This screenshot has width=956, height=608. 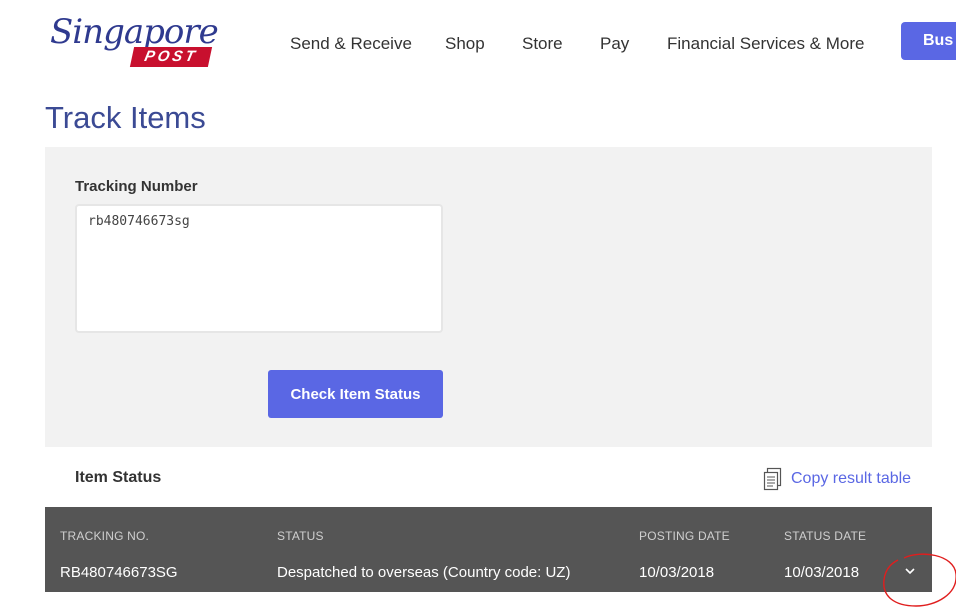 What do you see at coordinates (134, 32) in the screenshot?
I see `logo-script-text: Singapore` at bounding box center [134, 32].